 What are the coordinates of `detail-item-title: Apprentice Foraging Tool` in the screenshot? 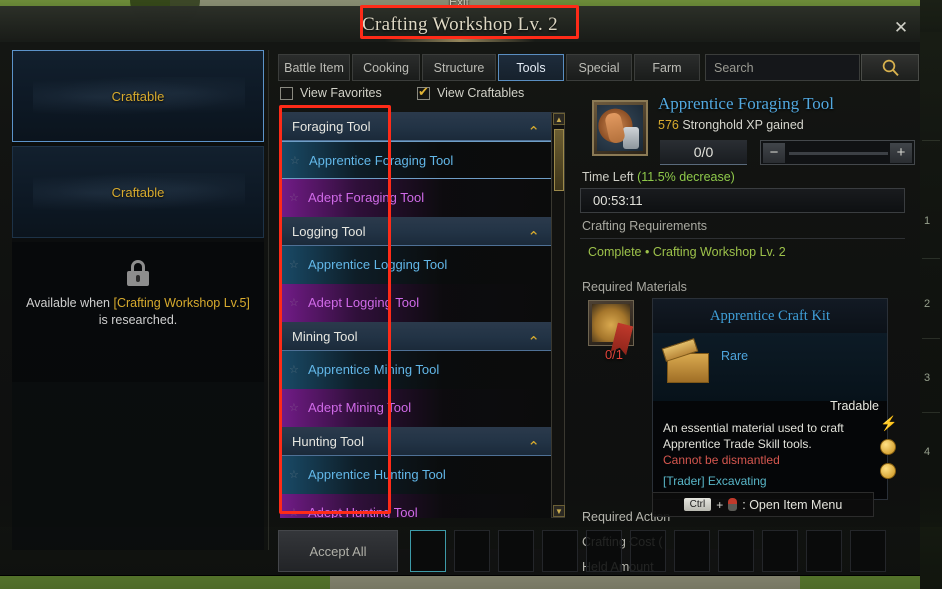 It's located at (746, 103).